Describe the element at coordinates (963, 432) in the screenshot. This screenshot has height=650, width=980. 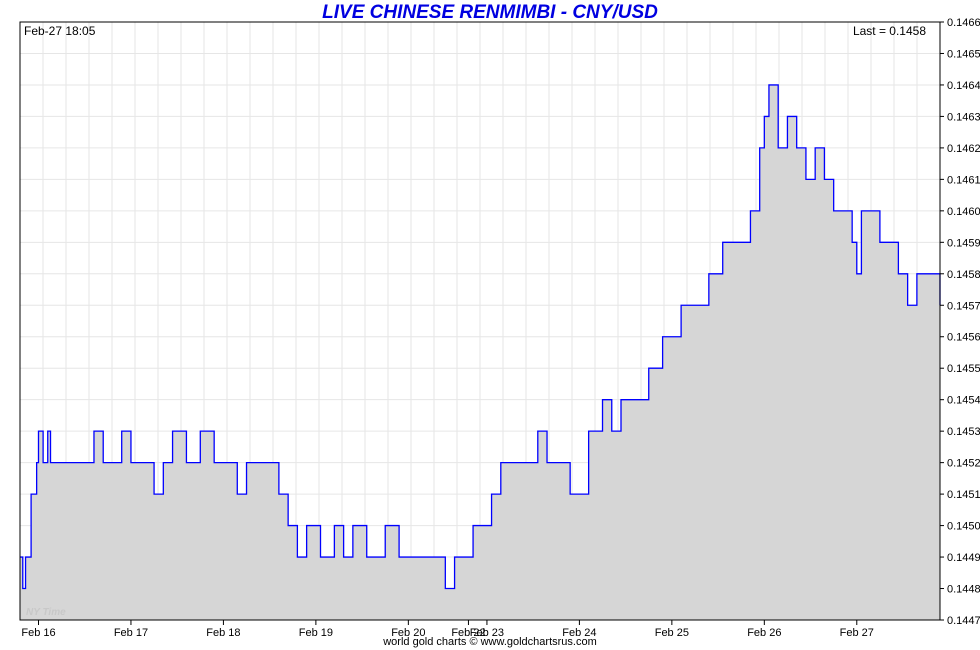
I see `y-tick-label: 0.1453` at that location.